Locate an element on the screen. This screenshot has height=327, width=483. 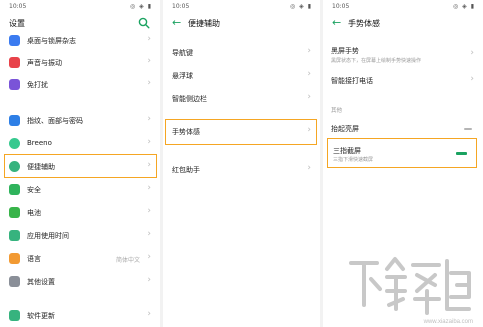
gesture-item-label: 抬起亮屏 is located at coordinates (345, 129).